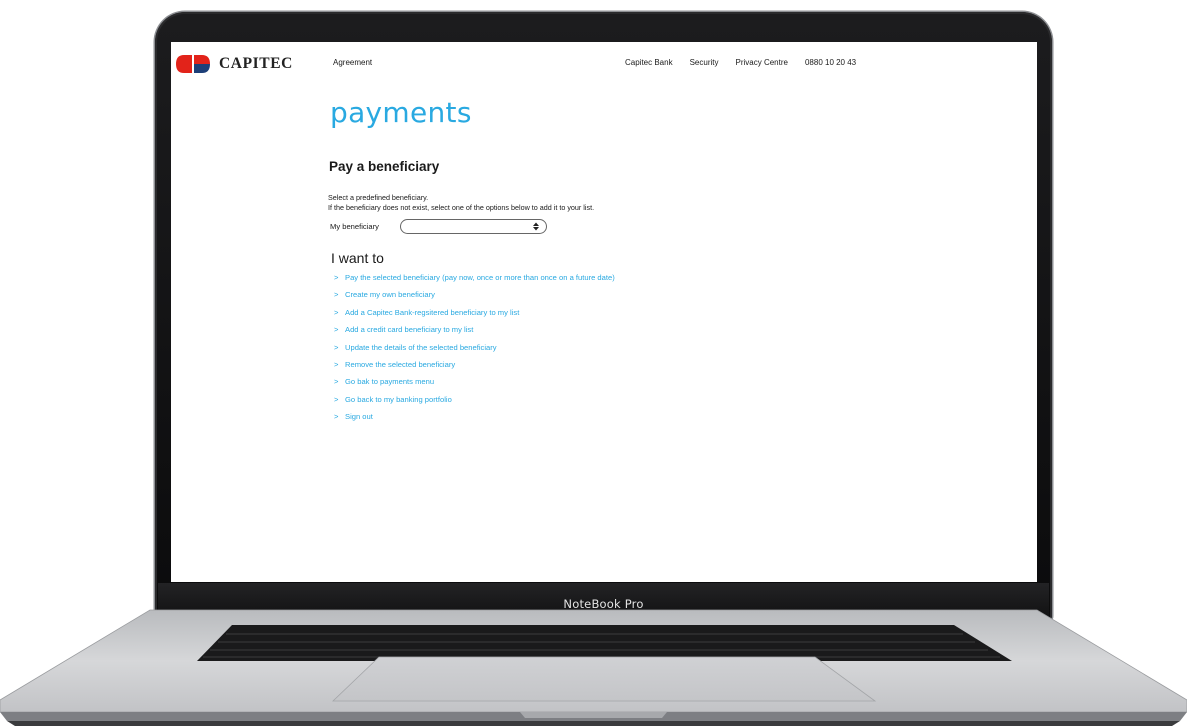  I want to click on nav-agreement: Agreement, so click(352, 62).